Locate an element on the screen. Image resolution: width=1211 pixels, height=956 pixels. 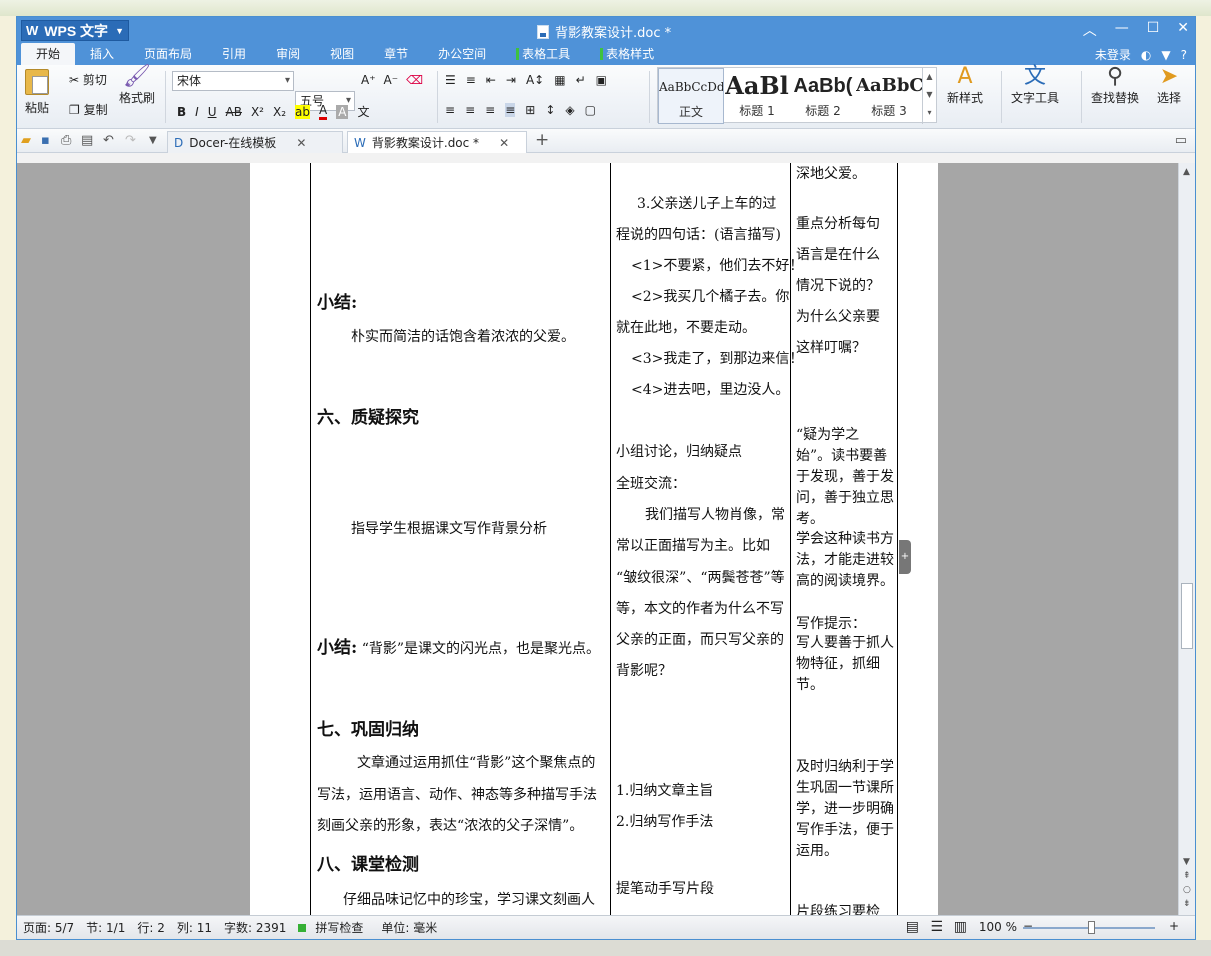
clear-format-icon: ⌫ is located at coordinates (414, 80).